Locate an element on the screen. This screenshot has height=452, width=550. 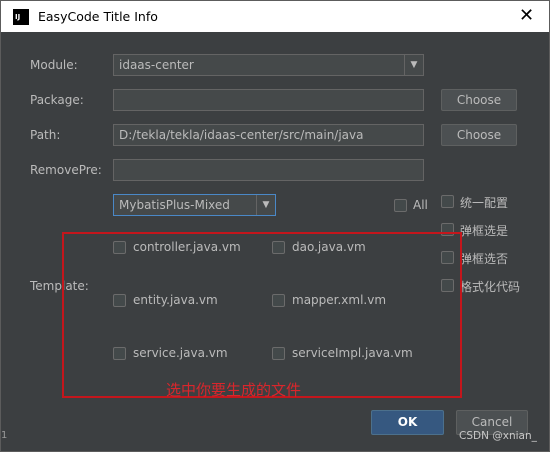
removepre-label: RemovePre: is located at coordinates (66, 170).